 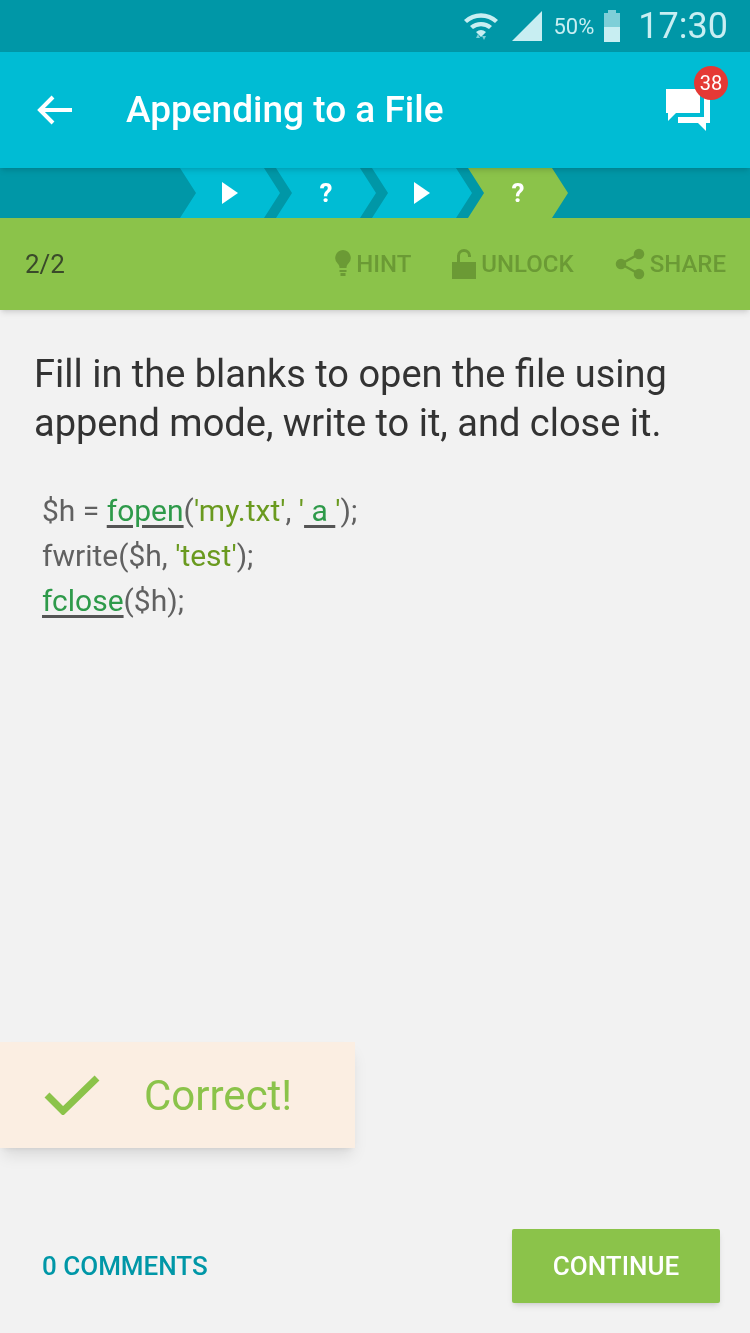 What do you see at coordinates (612, 26) in the screenshot?
I see `battery-icon` at bounding box center [612, 26].